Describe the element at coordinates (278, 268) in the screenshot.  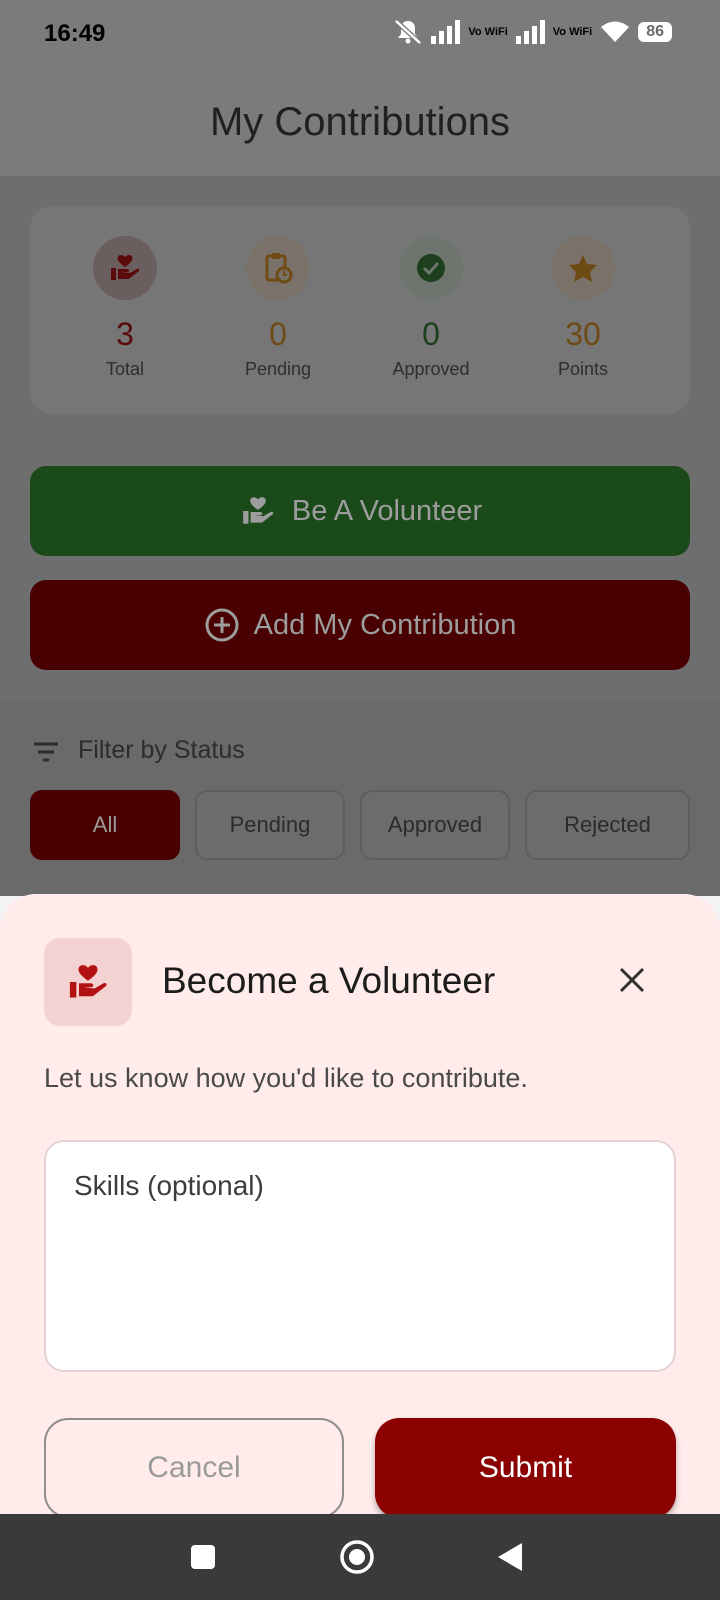
I see `clipboard-clock-icon` at that location.